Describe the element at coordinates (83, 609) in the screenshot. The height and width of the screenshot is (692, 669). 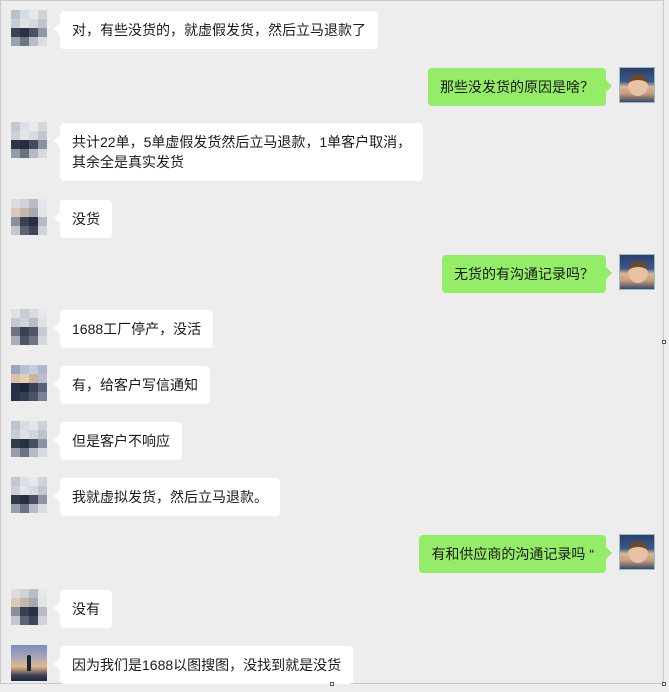
I see `message-bubble: 没有` at that location.